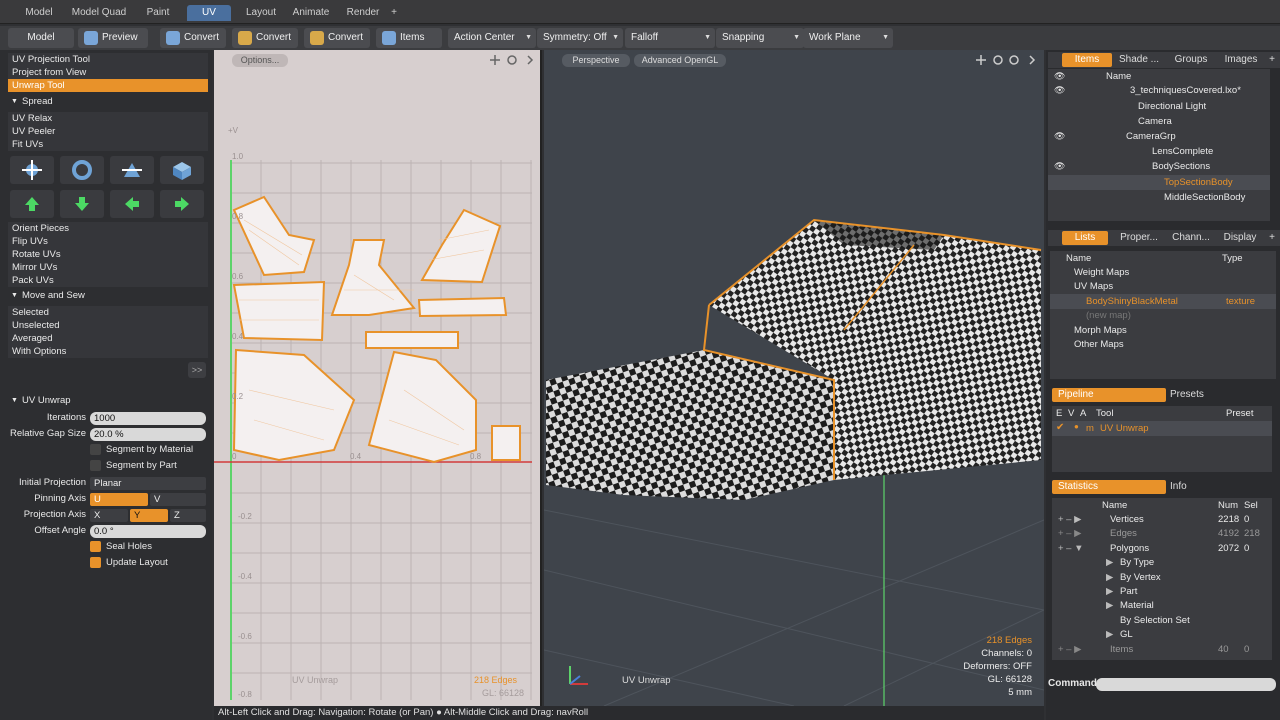 The width and height of the screenshot is (1280, 720). I want to click on stats-by-type: By Type, so click(1137, 562).